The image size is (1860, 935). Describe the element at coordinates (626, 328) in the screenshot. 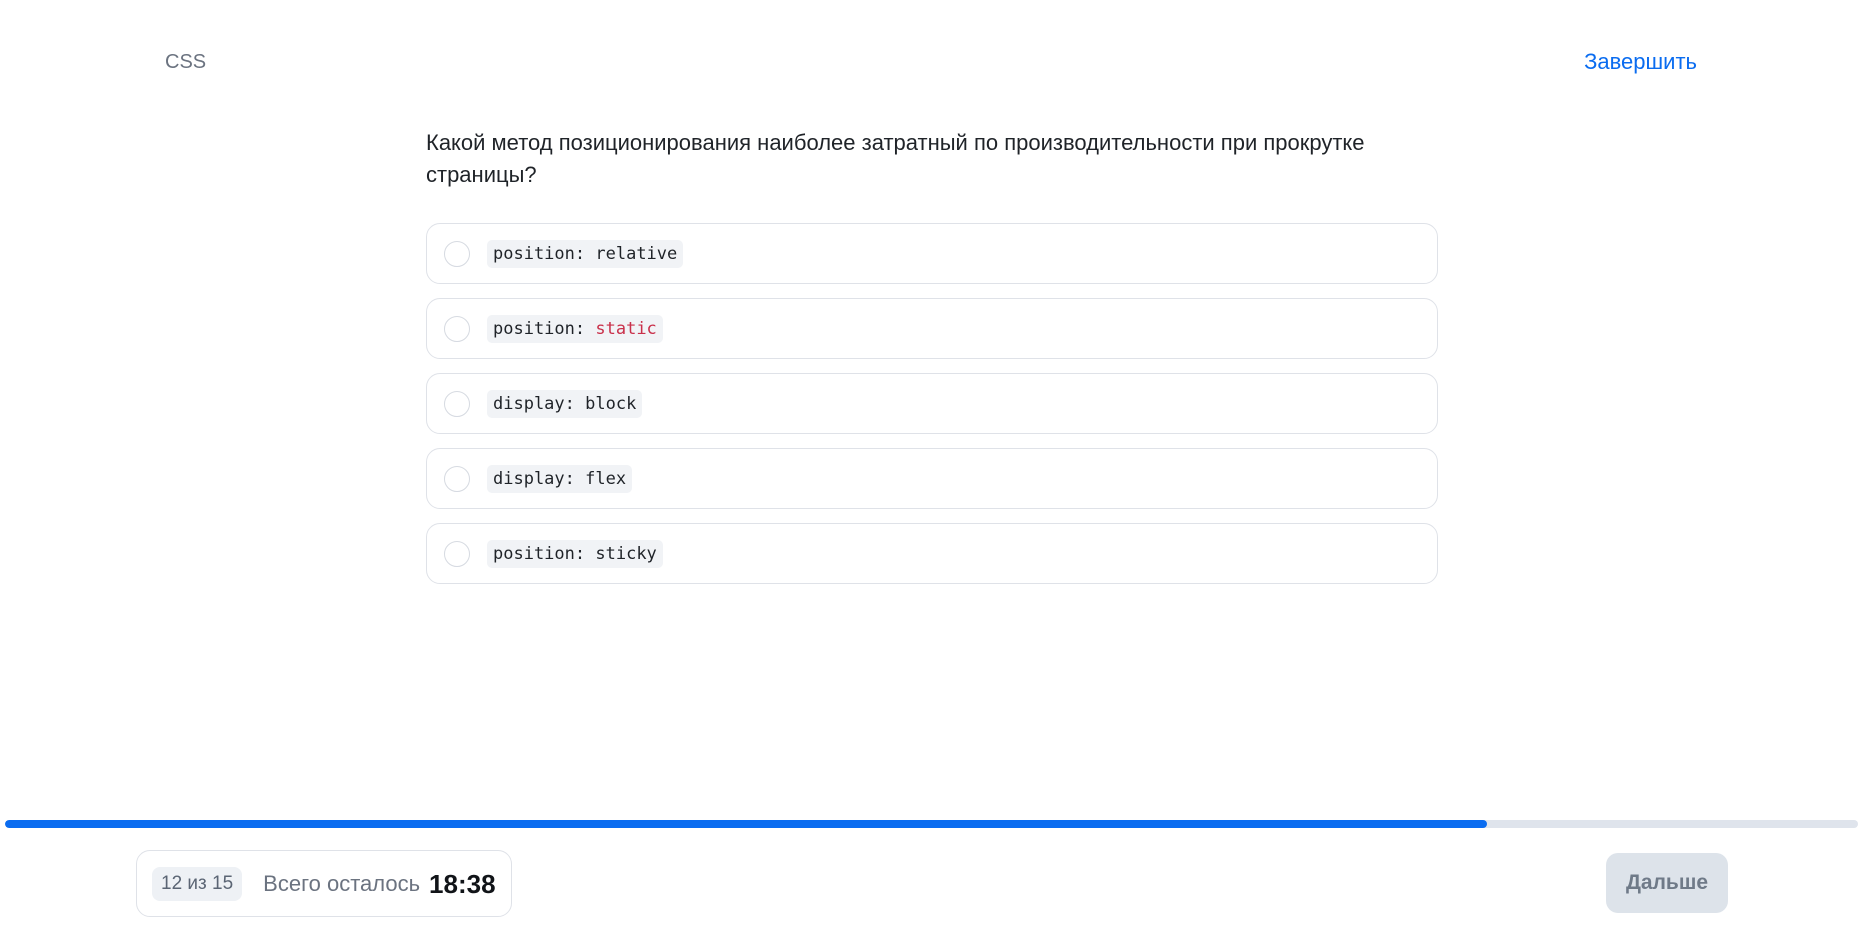

I see `option-value: static` at that location.